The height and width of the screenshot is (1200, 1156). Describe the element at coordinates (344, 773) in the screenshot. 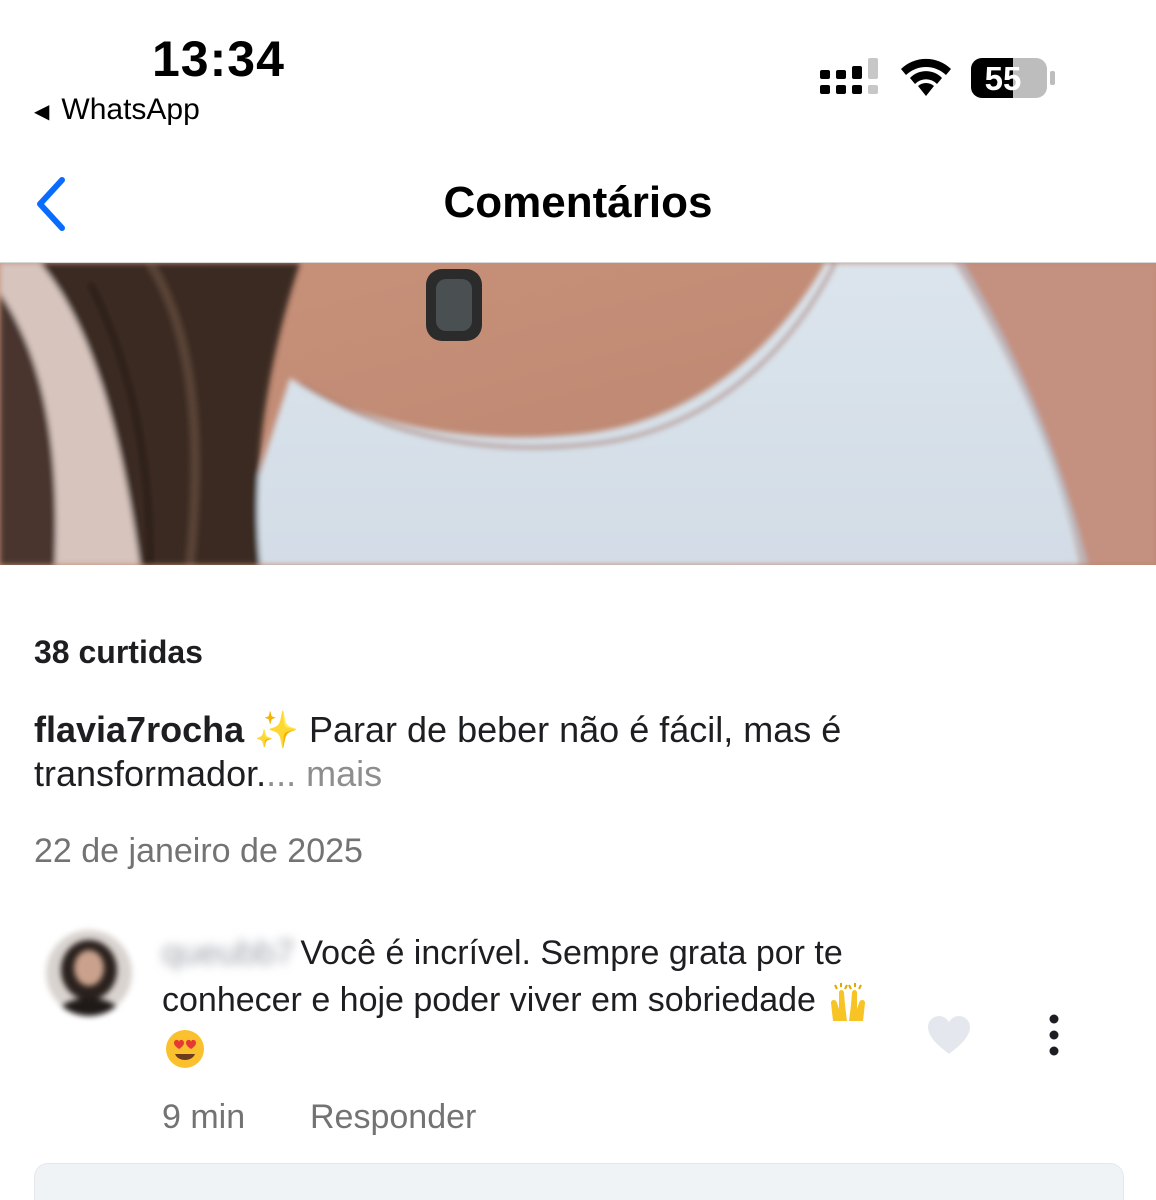

I see `caption-more-link: mais` at that location.